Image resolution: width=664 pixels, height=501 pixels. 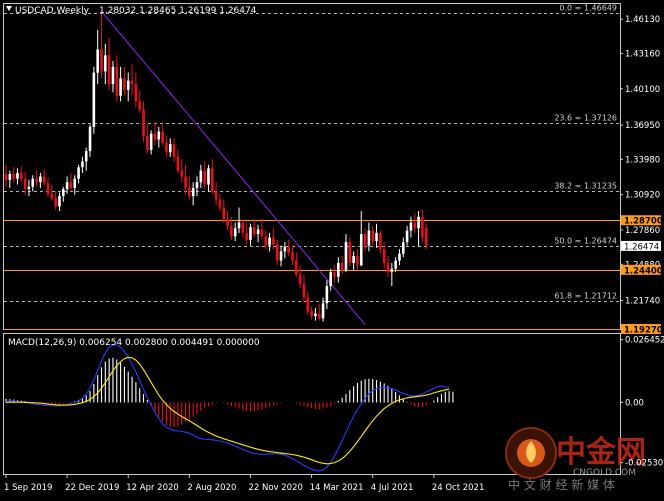 I want to click on time-tick-label: 14 Mar 2021, so click(x=337, y=488).